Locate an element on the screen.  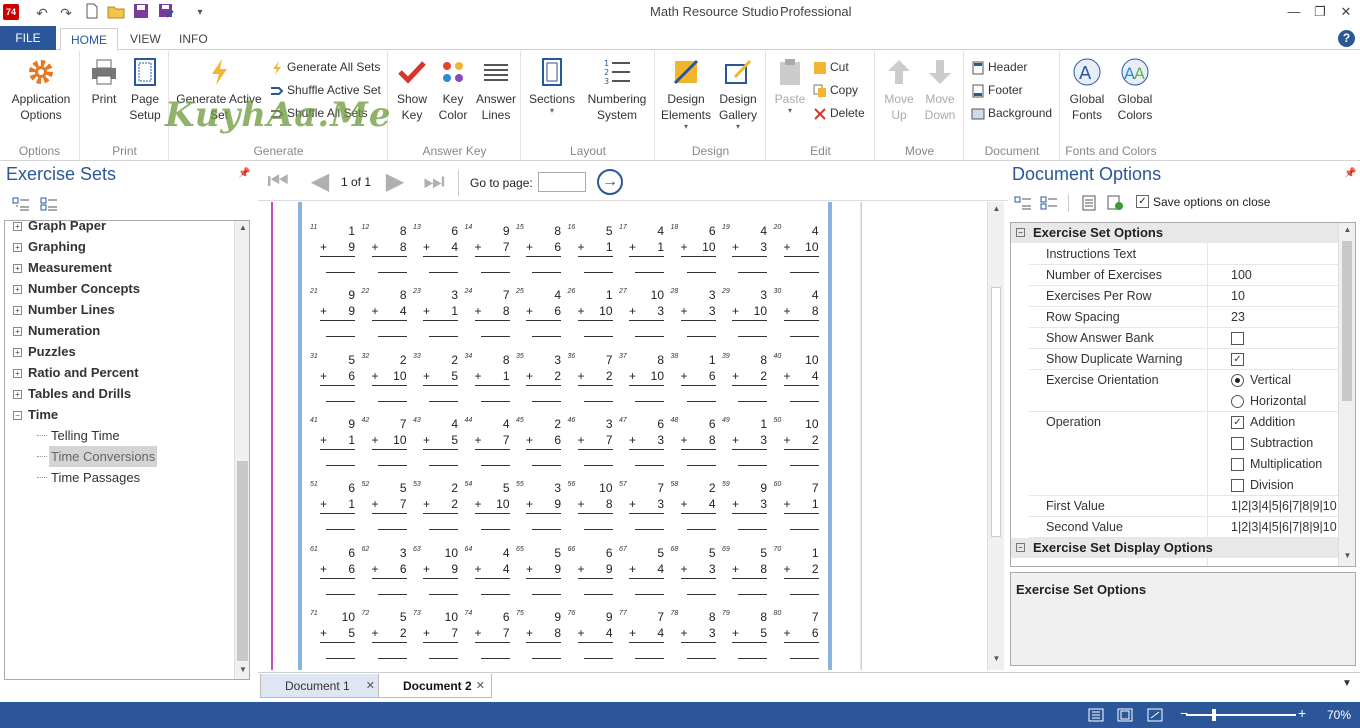
tree-leaf-item: Time Passages is located at coordinates (89, 477).